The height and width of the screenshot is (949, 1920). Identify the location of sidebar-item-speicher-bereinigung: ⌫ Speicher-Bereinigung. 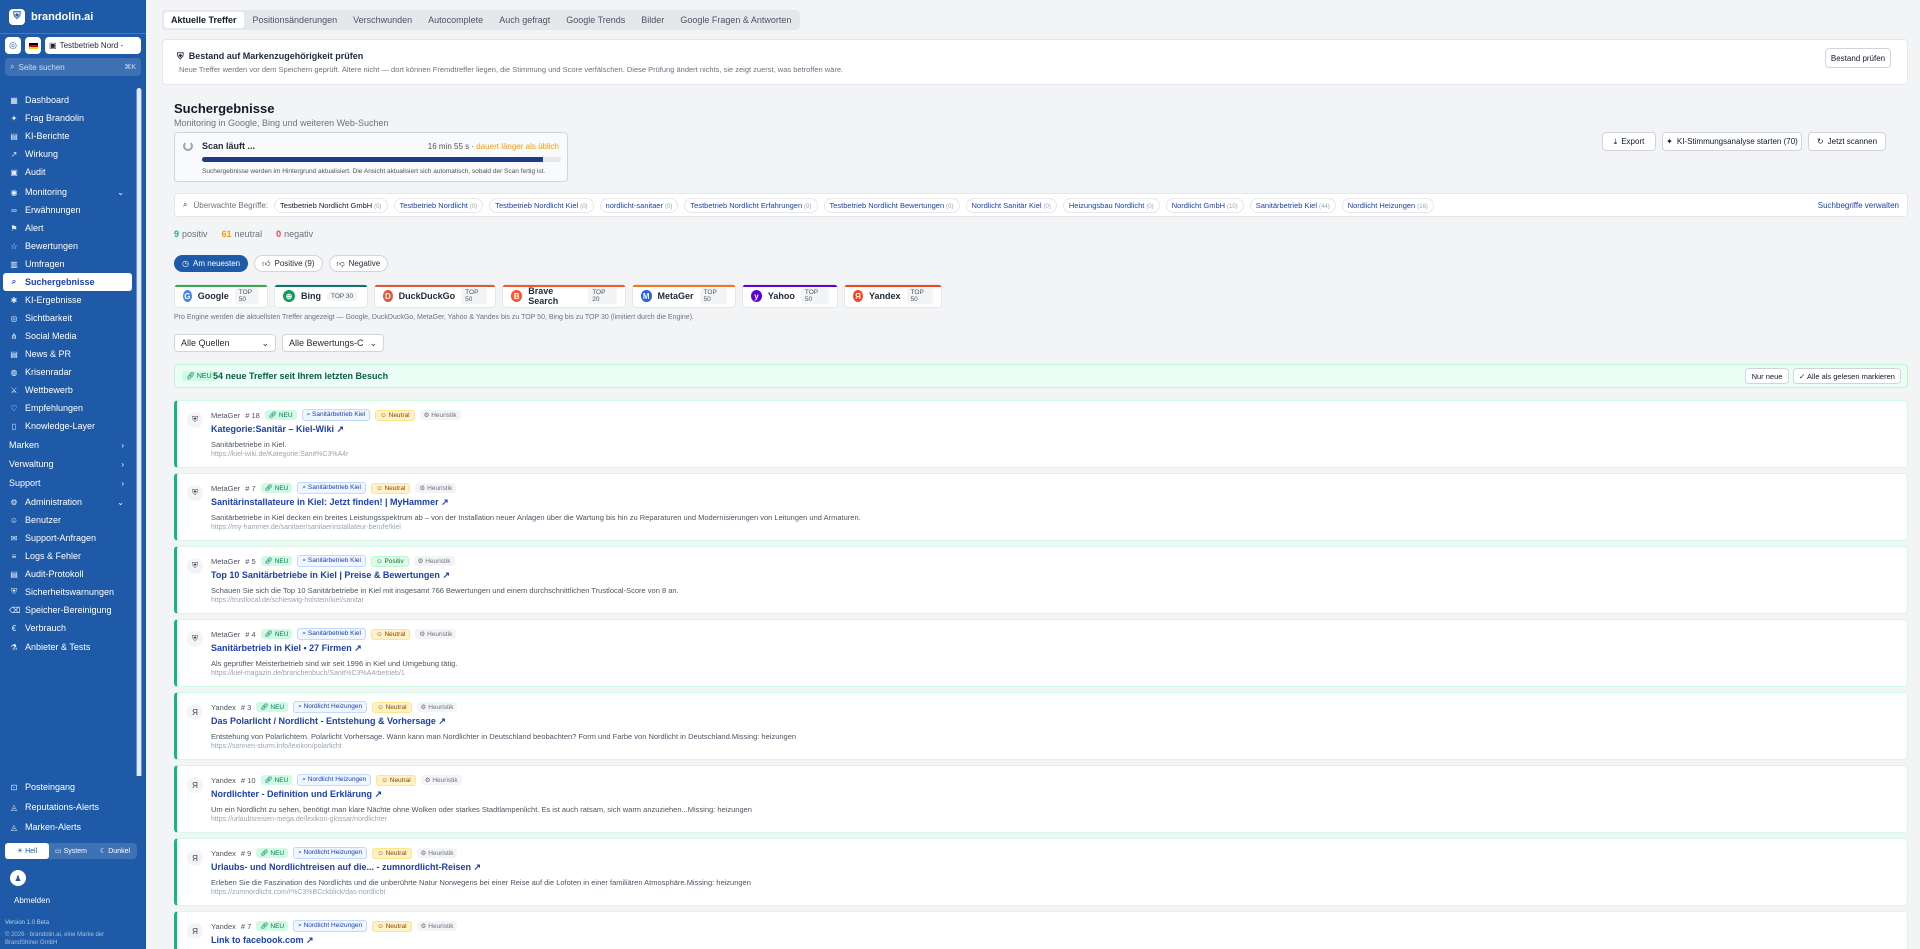
(67, 610).